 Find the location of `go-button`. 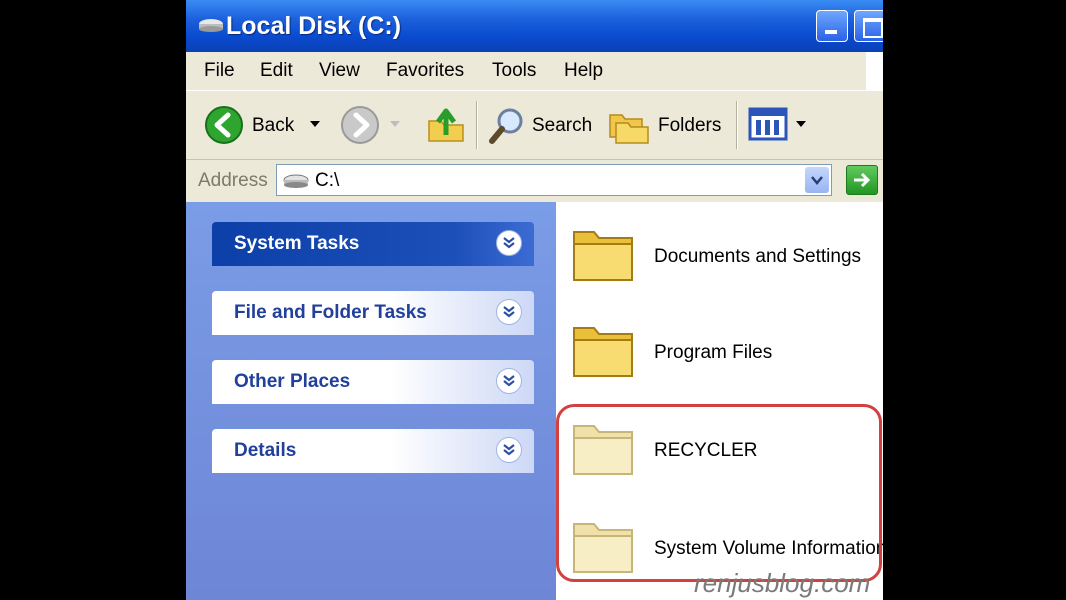

go-button is located at coordinates (862, 180).